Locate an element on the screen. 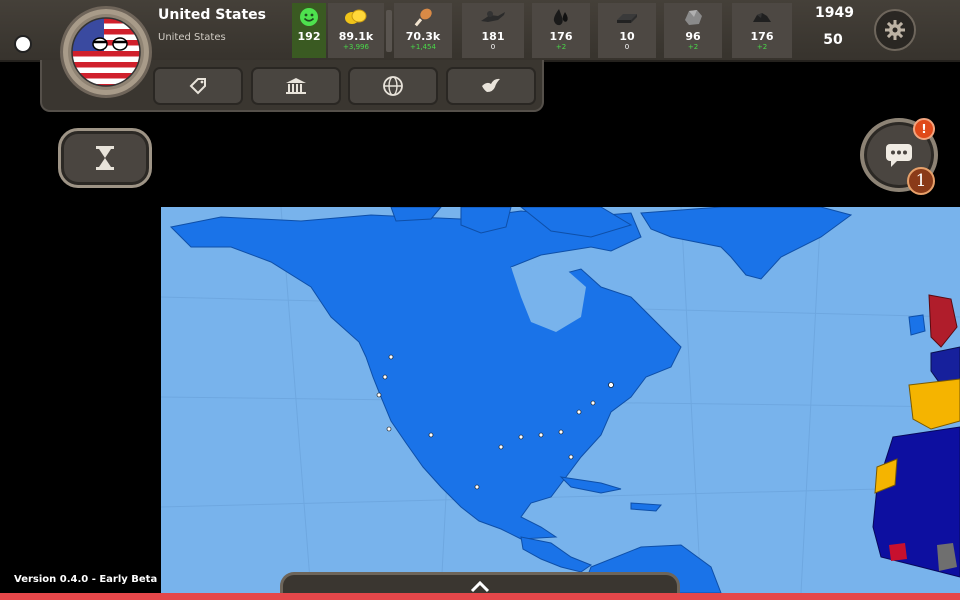 This screenshot has height=600, width=960. country-avatar is located at coordinates (106, 52).